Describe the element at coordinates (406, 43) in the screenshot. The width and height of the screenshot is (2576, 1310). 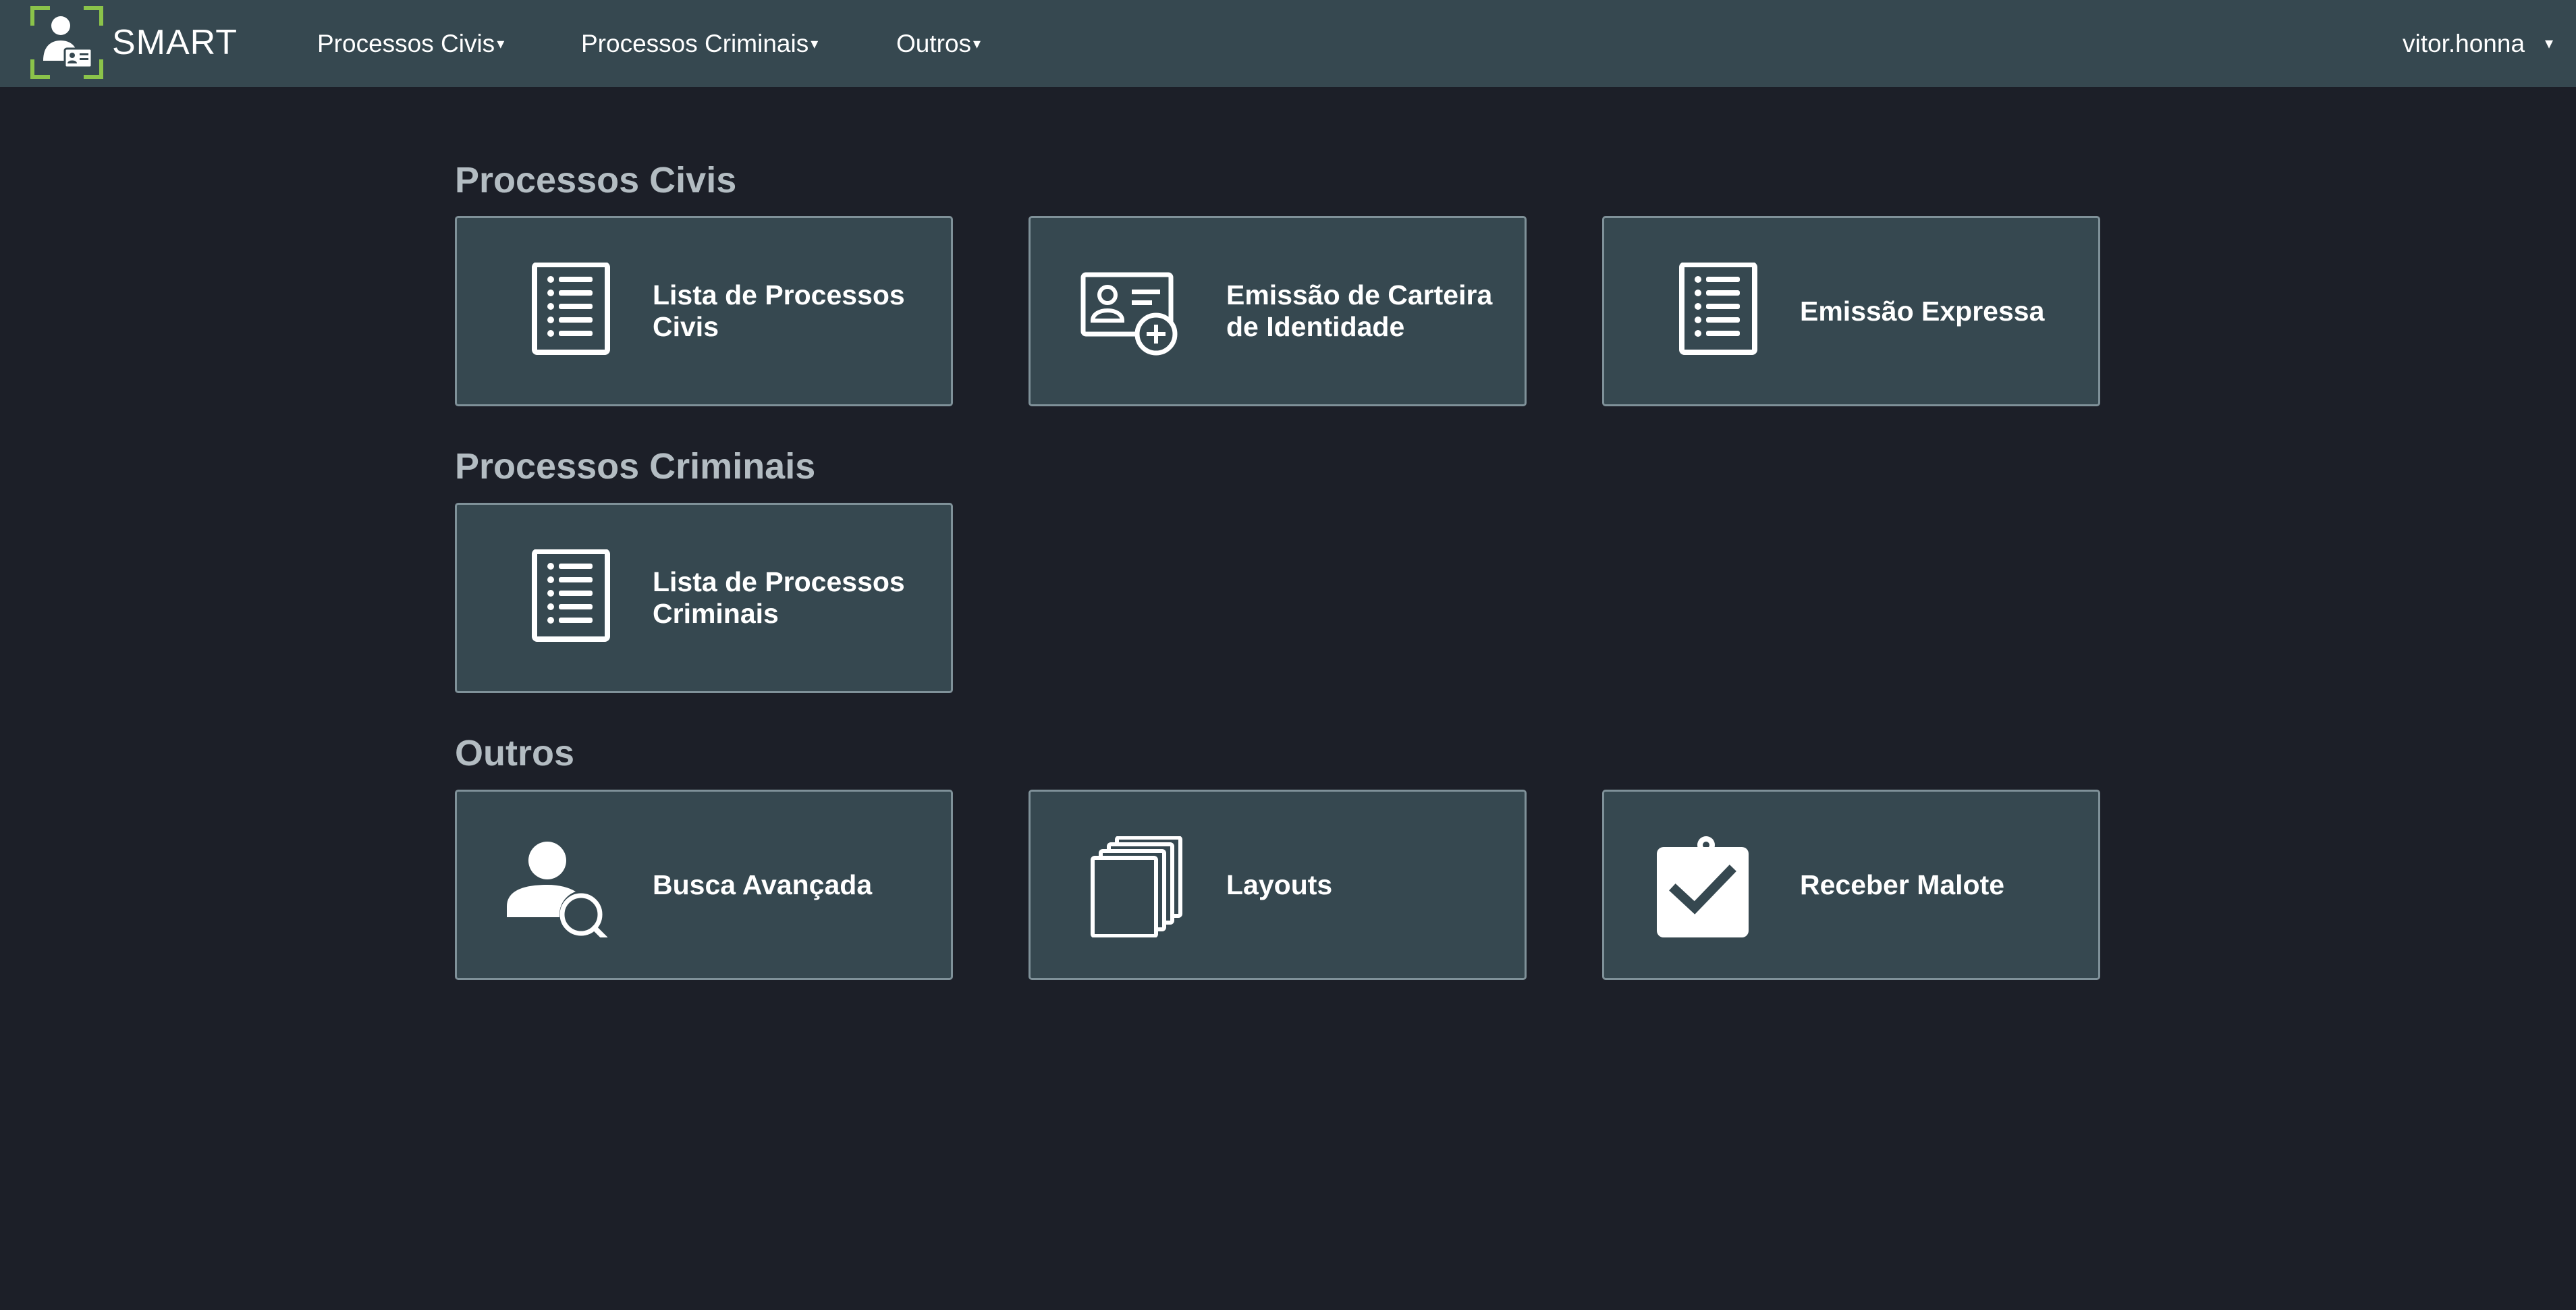
I see `nav-processos-civis-label: Processos Civis` at that location.